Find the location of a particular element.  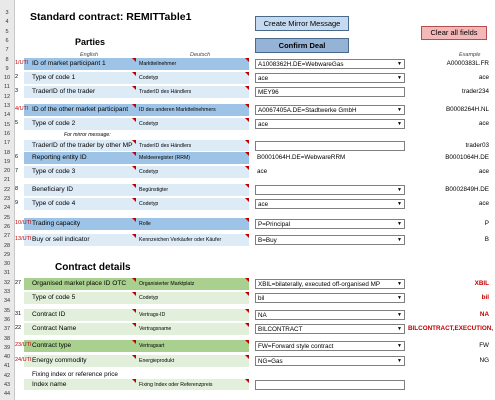

field-input: FW=Forward style contract ▼ is located at coordinates (330, 346).